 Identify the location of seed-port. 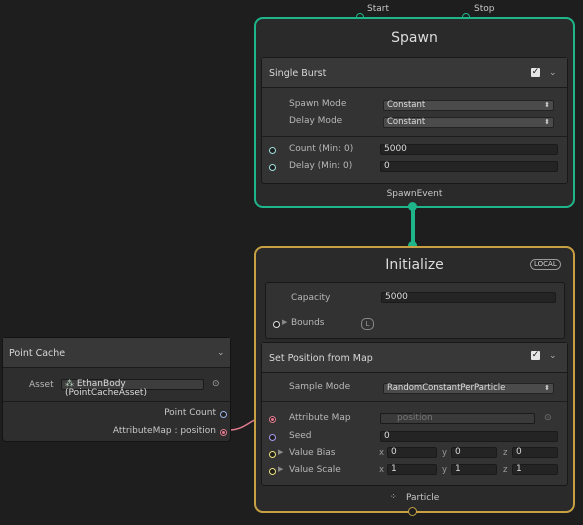
(272, 437).